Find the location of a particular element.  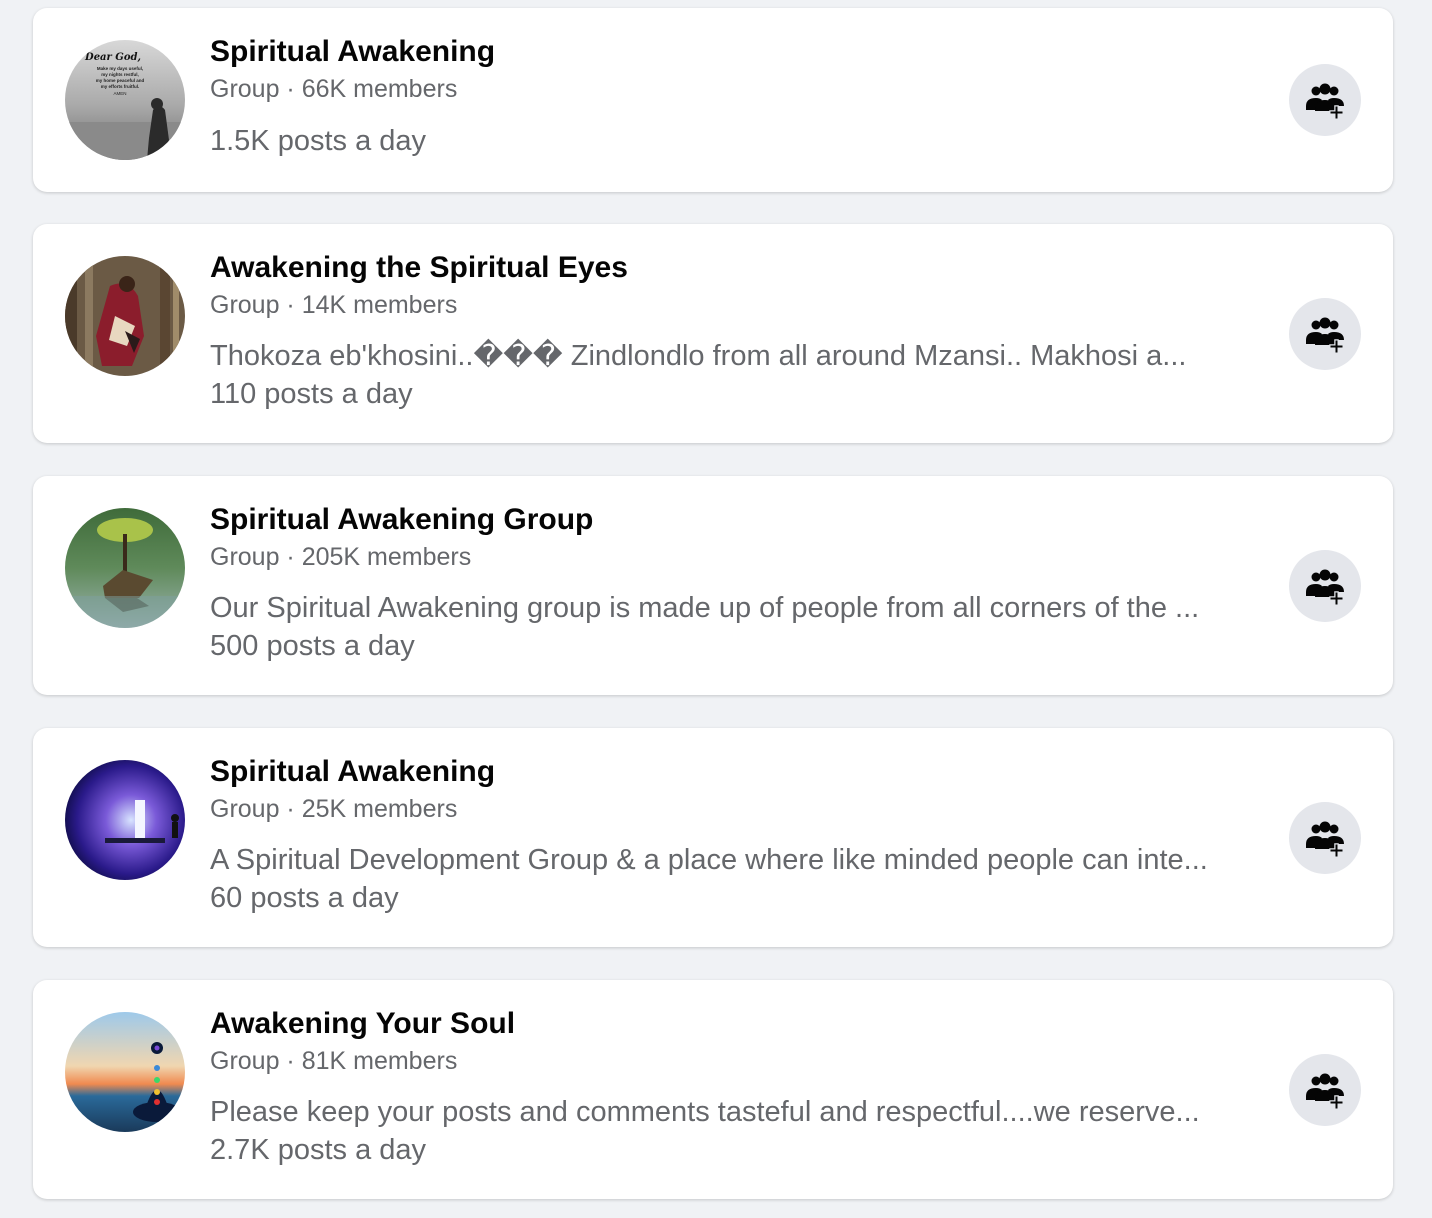

group-meta: Group · 205K members is located at coordinates (341, 557).